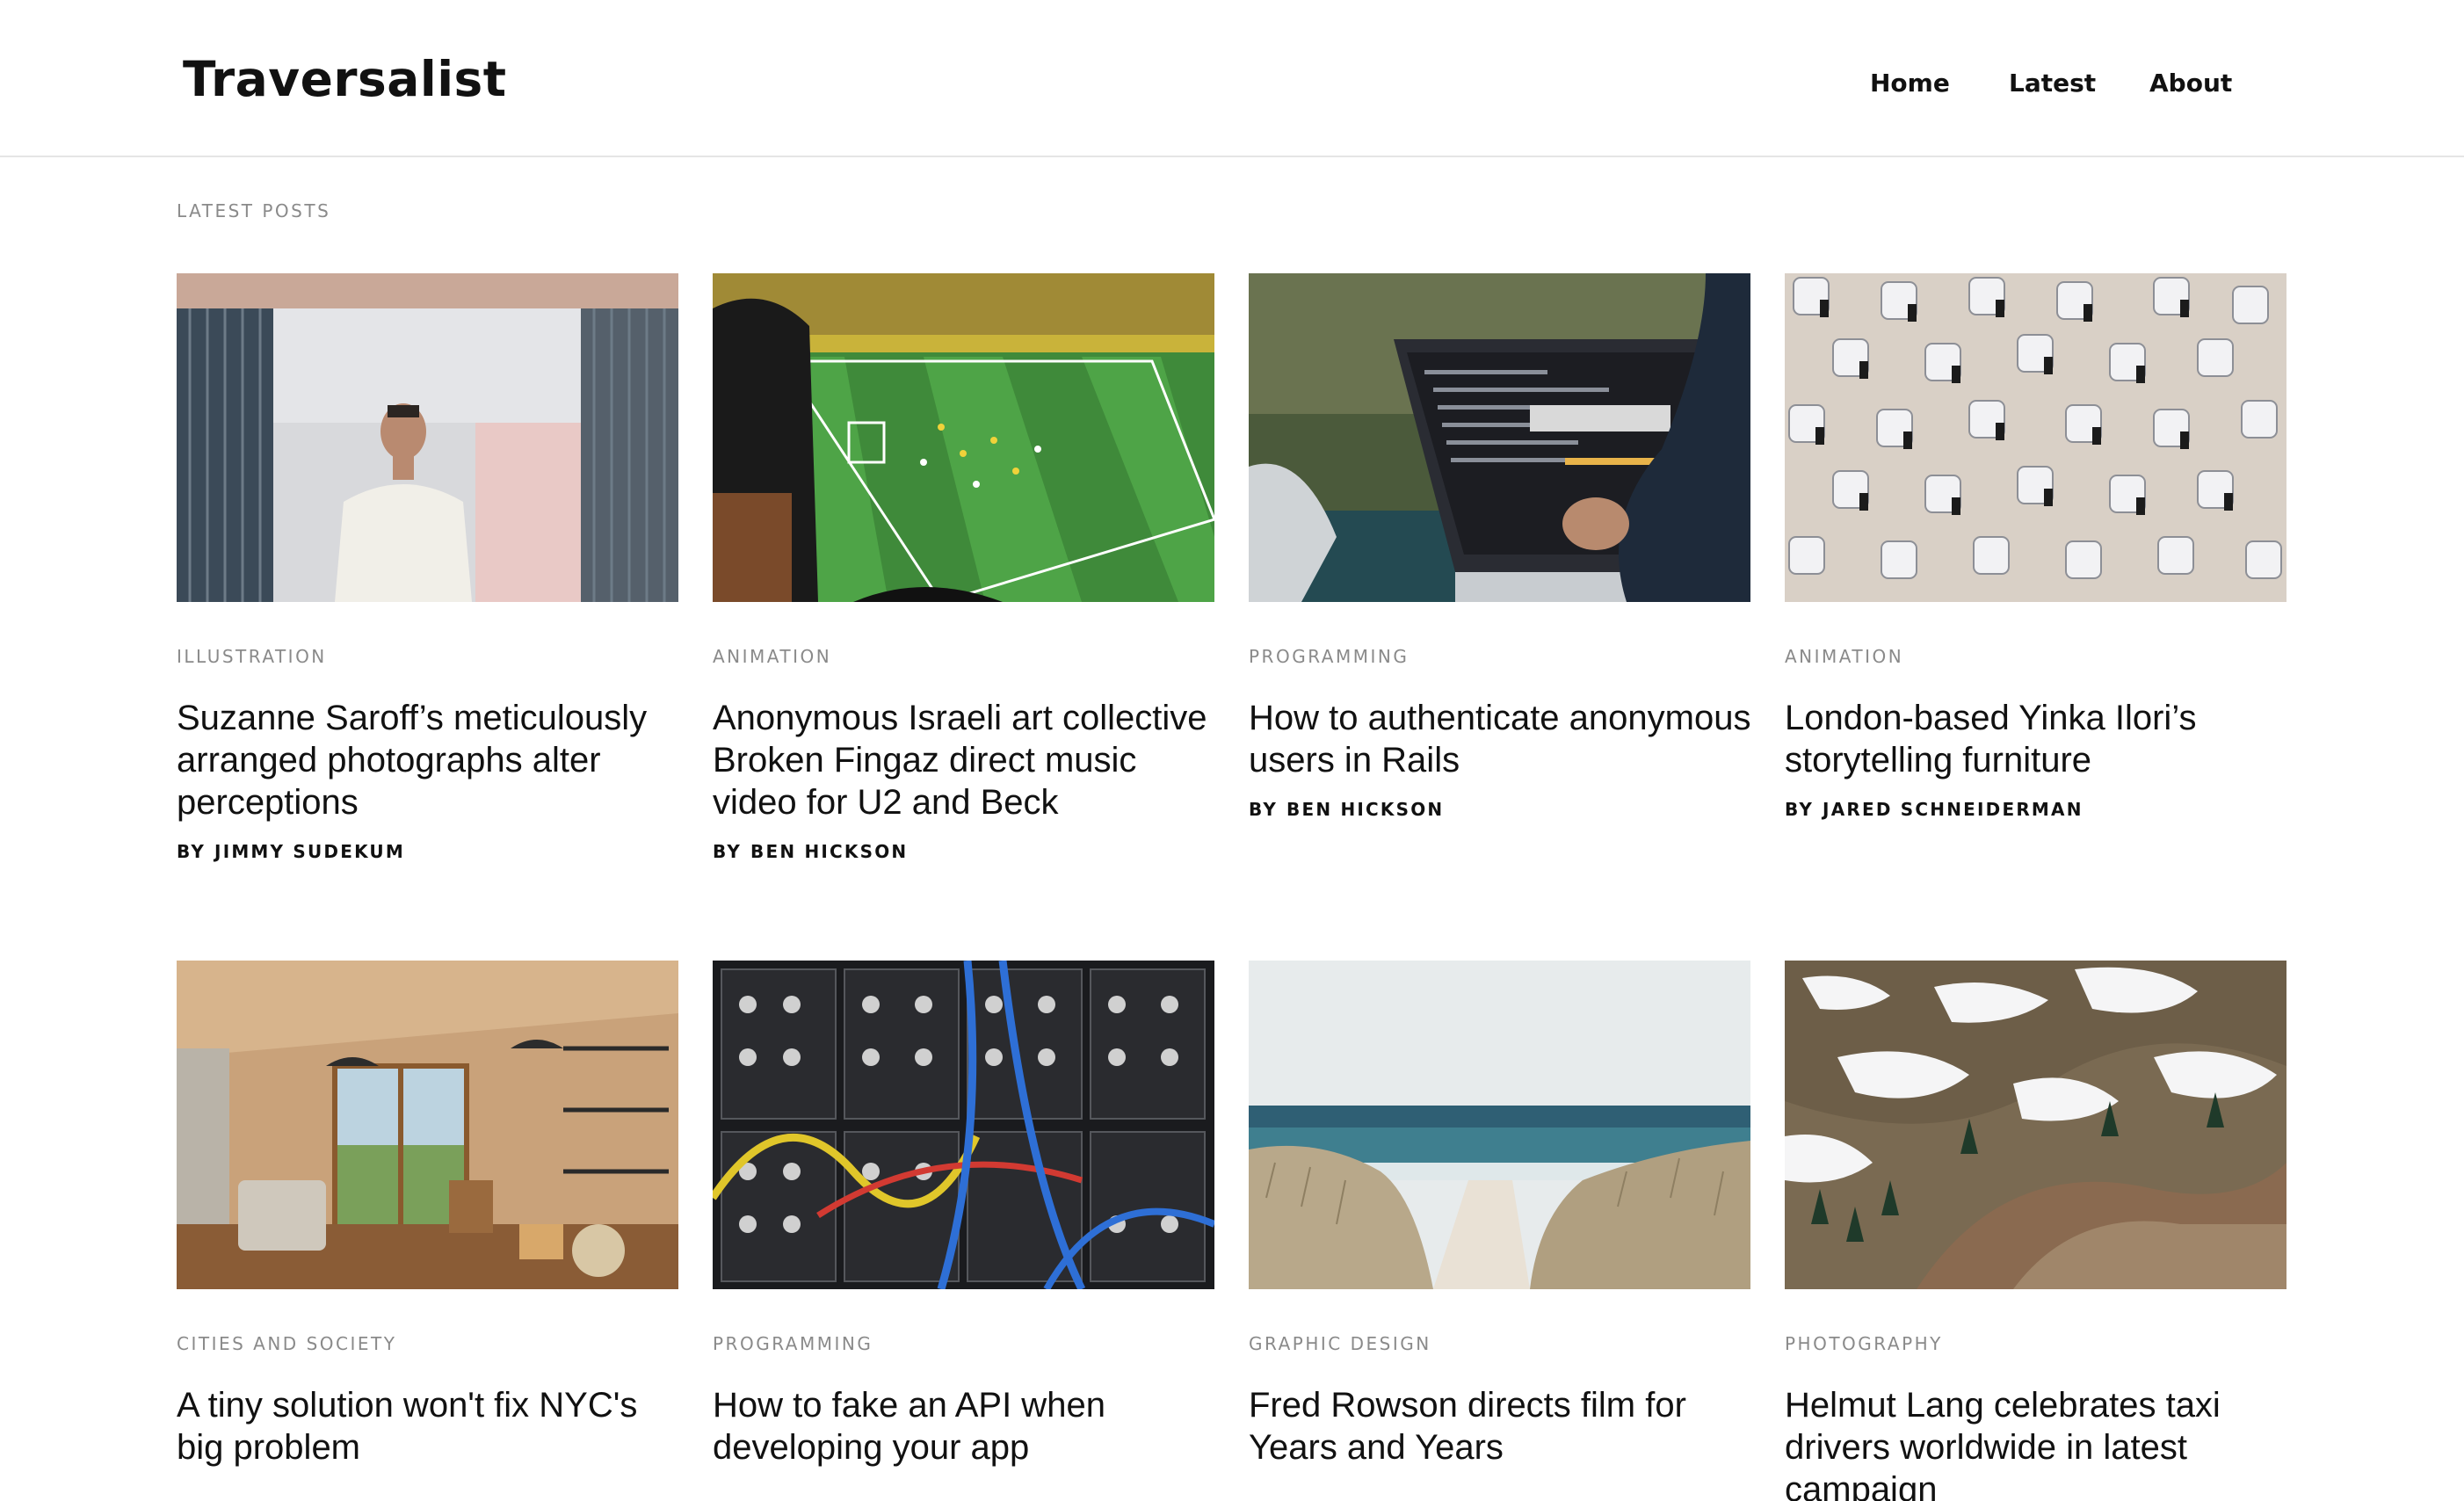 The image size is (2464, 1501). I want to click on post-image-beach-dunes, so click(1499, 1125).